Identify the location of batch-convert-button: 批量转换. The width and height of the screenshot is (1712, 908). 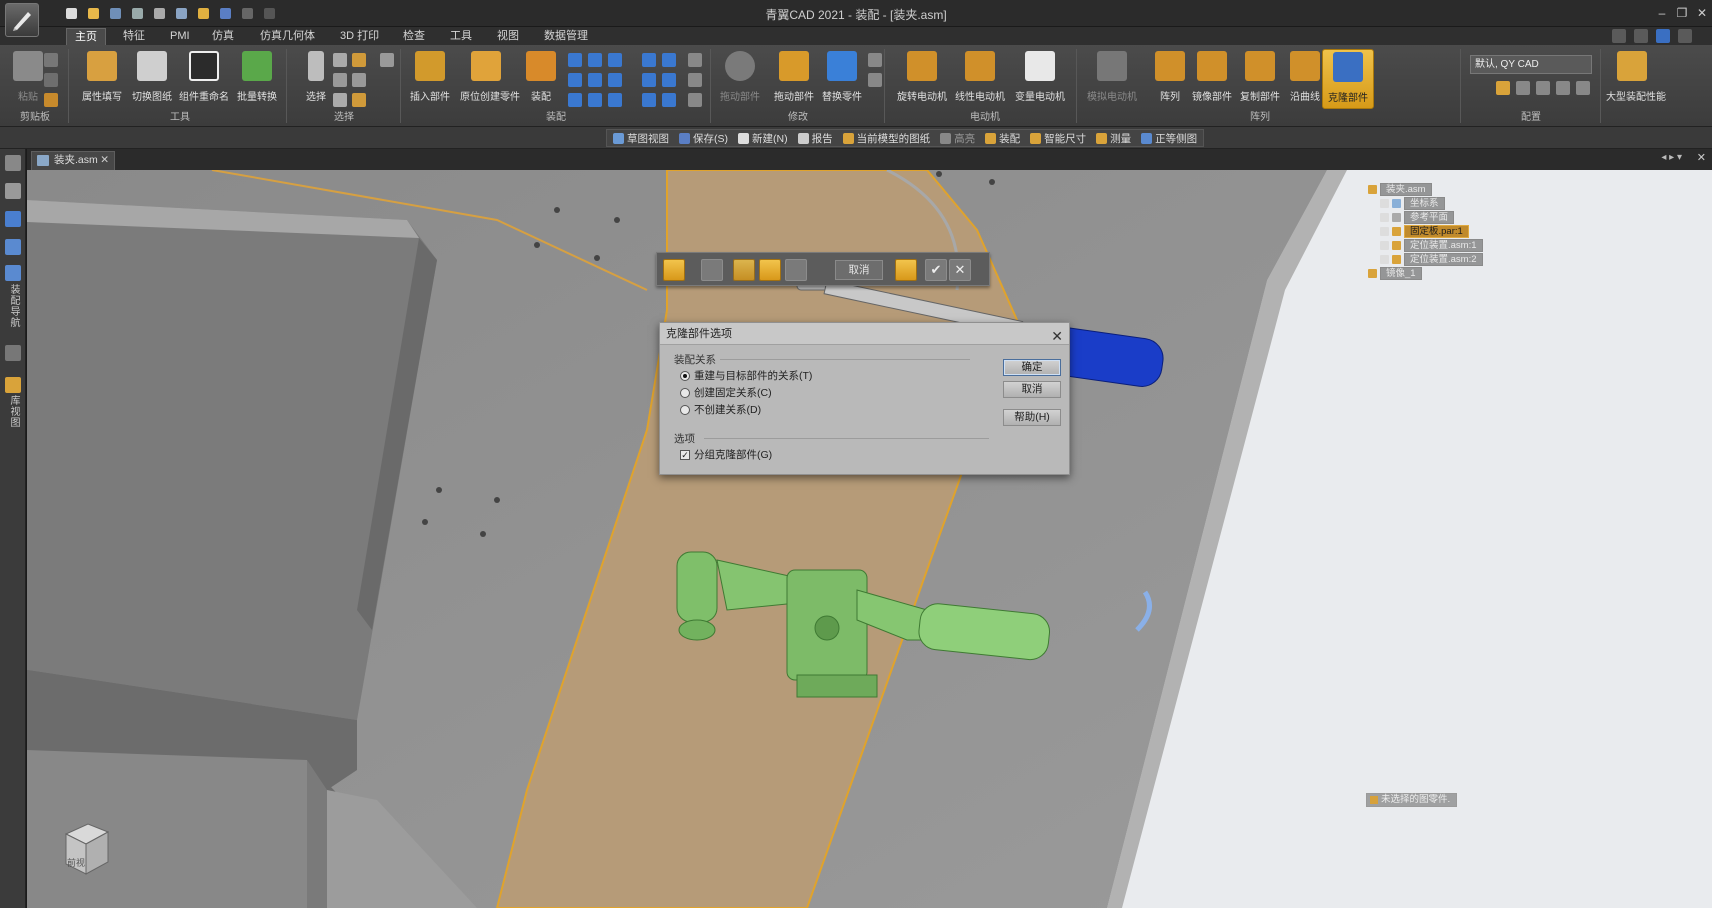
(257, 79).